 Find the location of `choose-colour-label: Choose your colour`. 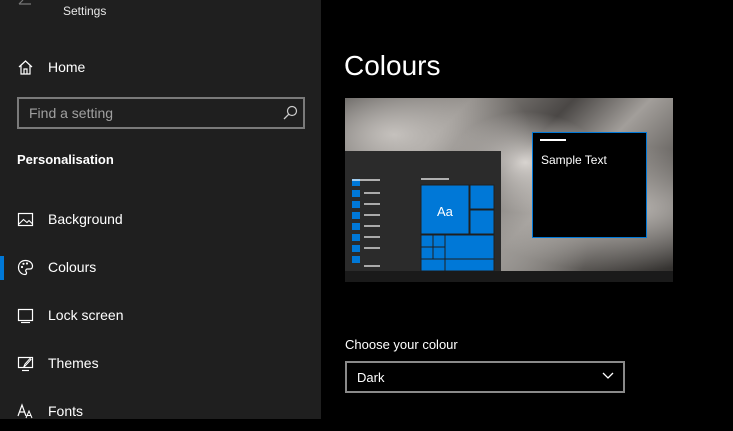

choose-colour-label: Choose your colour is located at coordinates (401, 344).